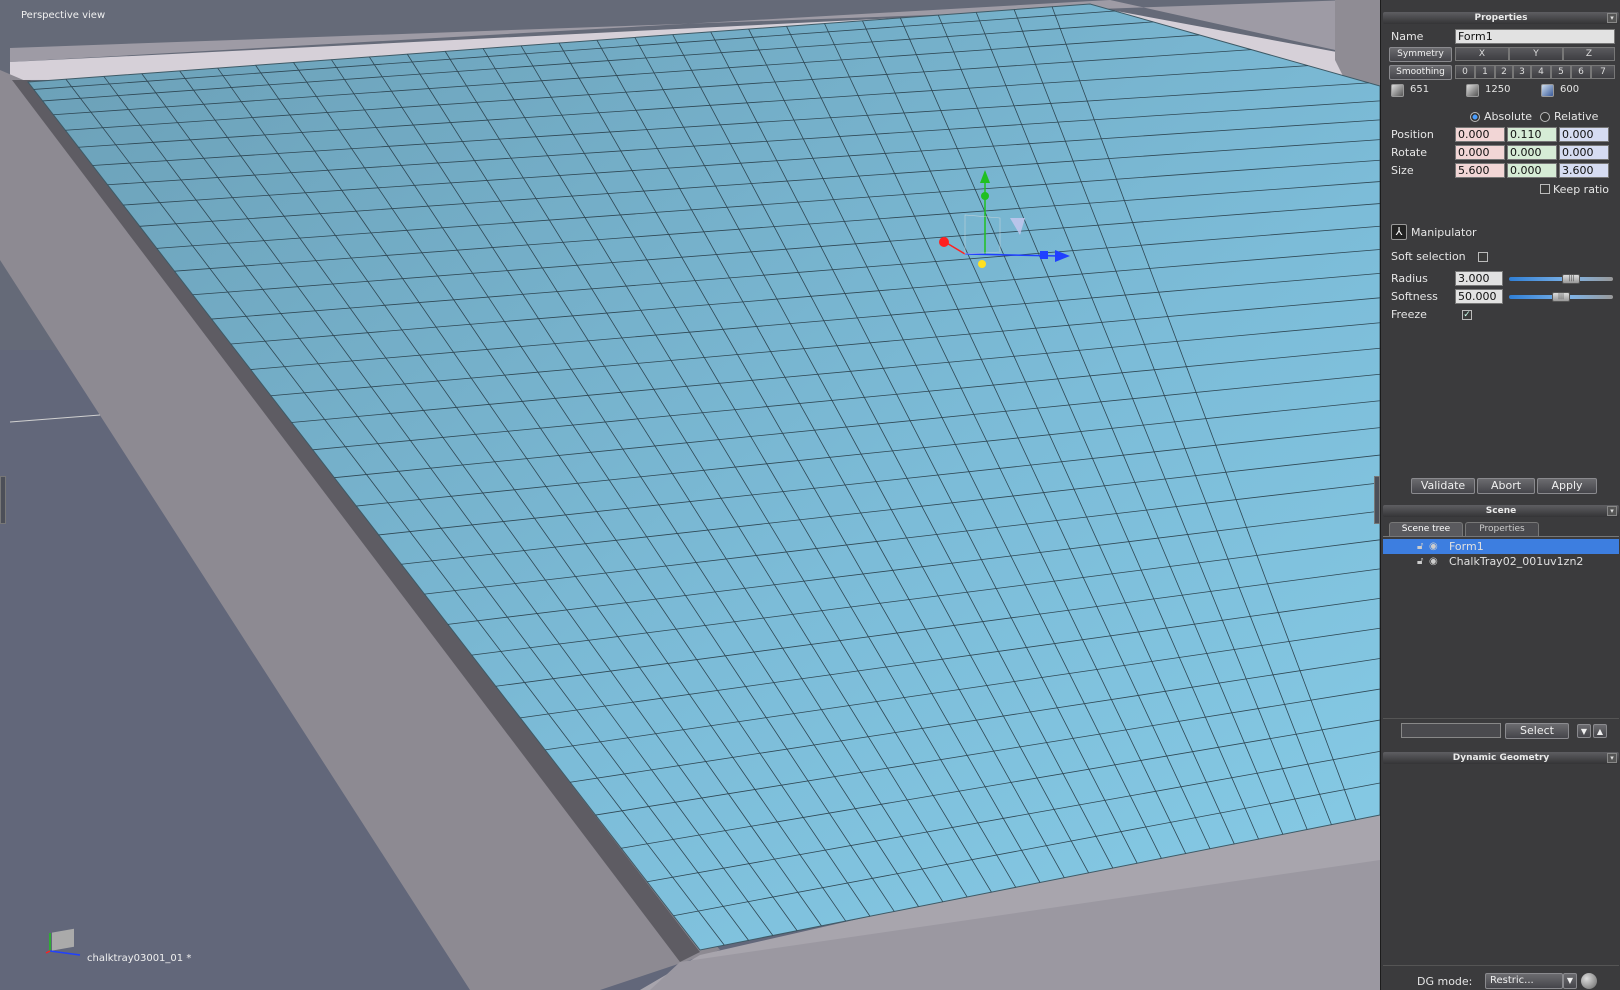 The height and width of the screenshot is (990, 1620). Describe the element at coordinates (1571, 279) in the screenshot. I see `radius-slider-thumb: |||` at that location.